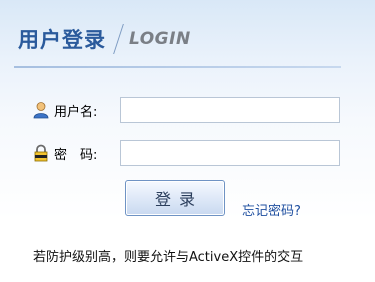  I want to click on login-button: 登录, so click(175, 198).